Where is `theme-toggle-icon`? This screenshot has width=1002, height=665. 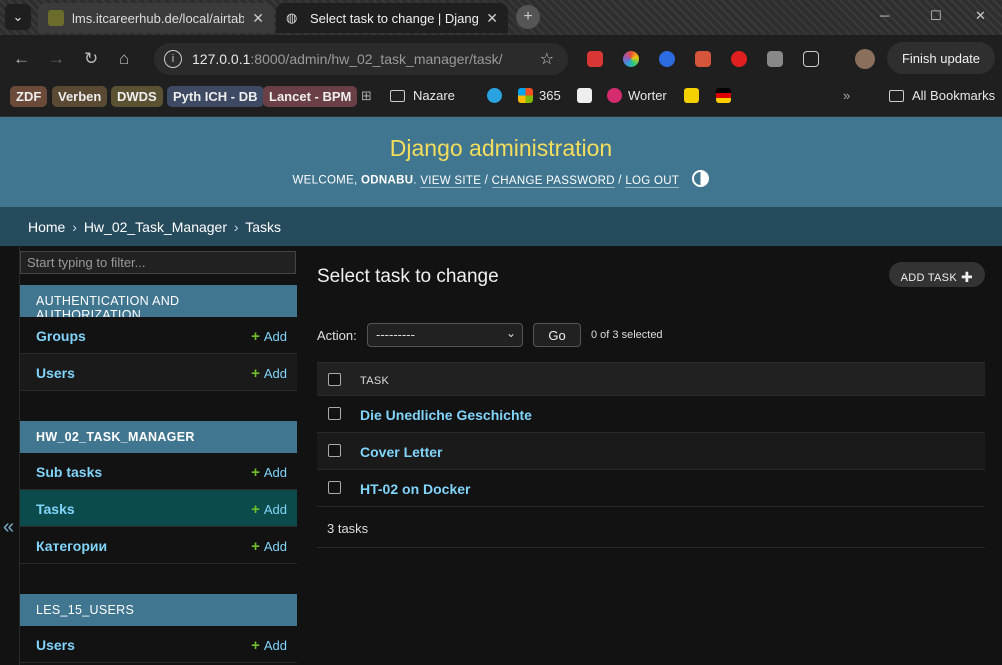
theme-toggle-icon is located at coordinates (701, 178).